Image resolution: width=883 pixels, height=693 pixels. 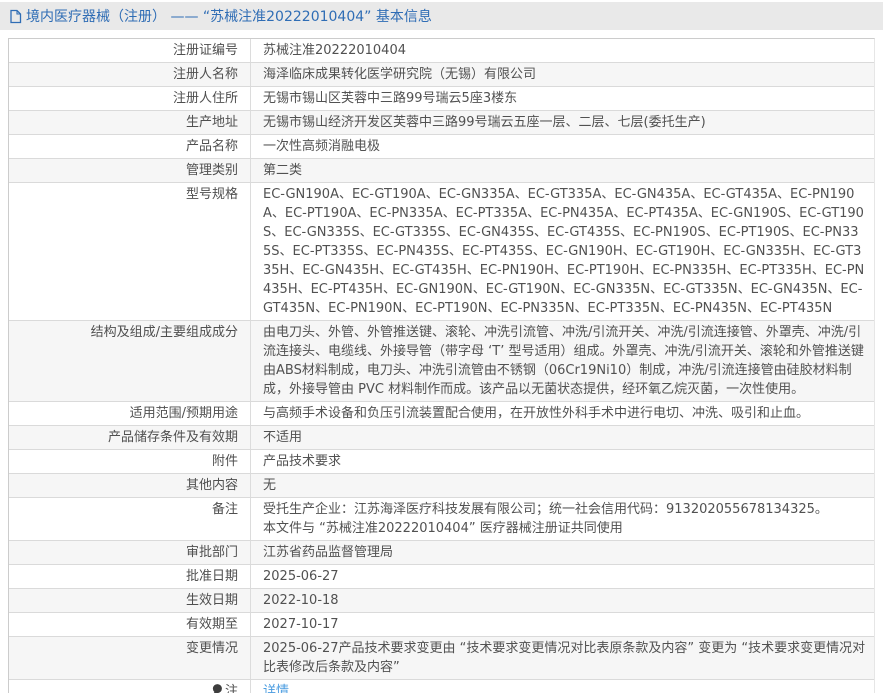 I want to click on row-label-text: 审批部门, so click(x=211, y=552).